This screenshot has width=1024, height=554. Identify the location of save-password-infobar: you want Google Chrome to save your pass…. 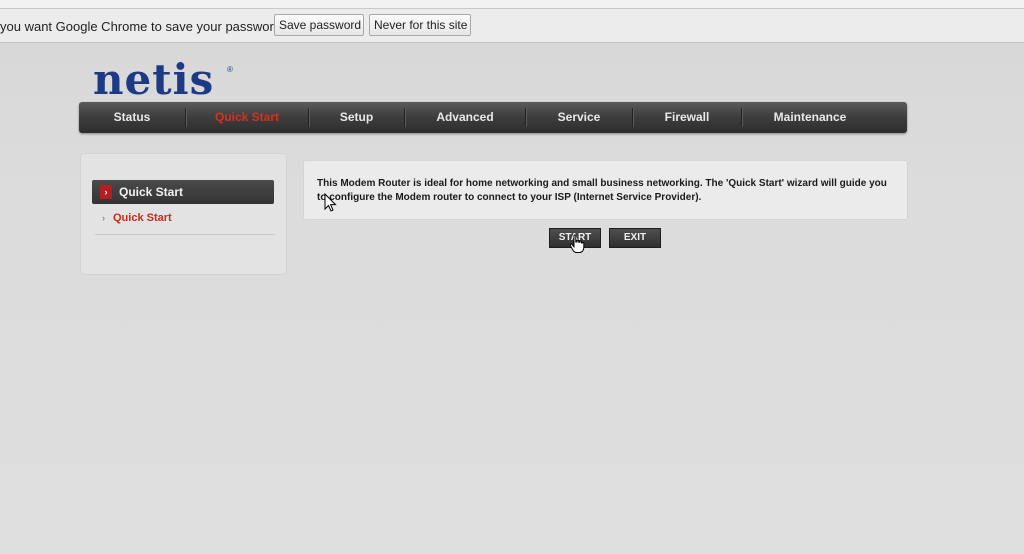
(512, 26).